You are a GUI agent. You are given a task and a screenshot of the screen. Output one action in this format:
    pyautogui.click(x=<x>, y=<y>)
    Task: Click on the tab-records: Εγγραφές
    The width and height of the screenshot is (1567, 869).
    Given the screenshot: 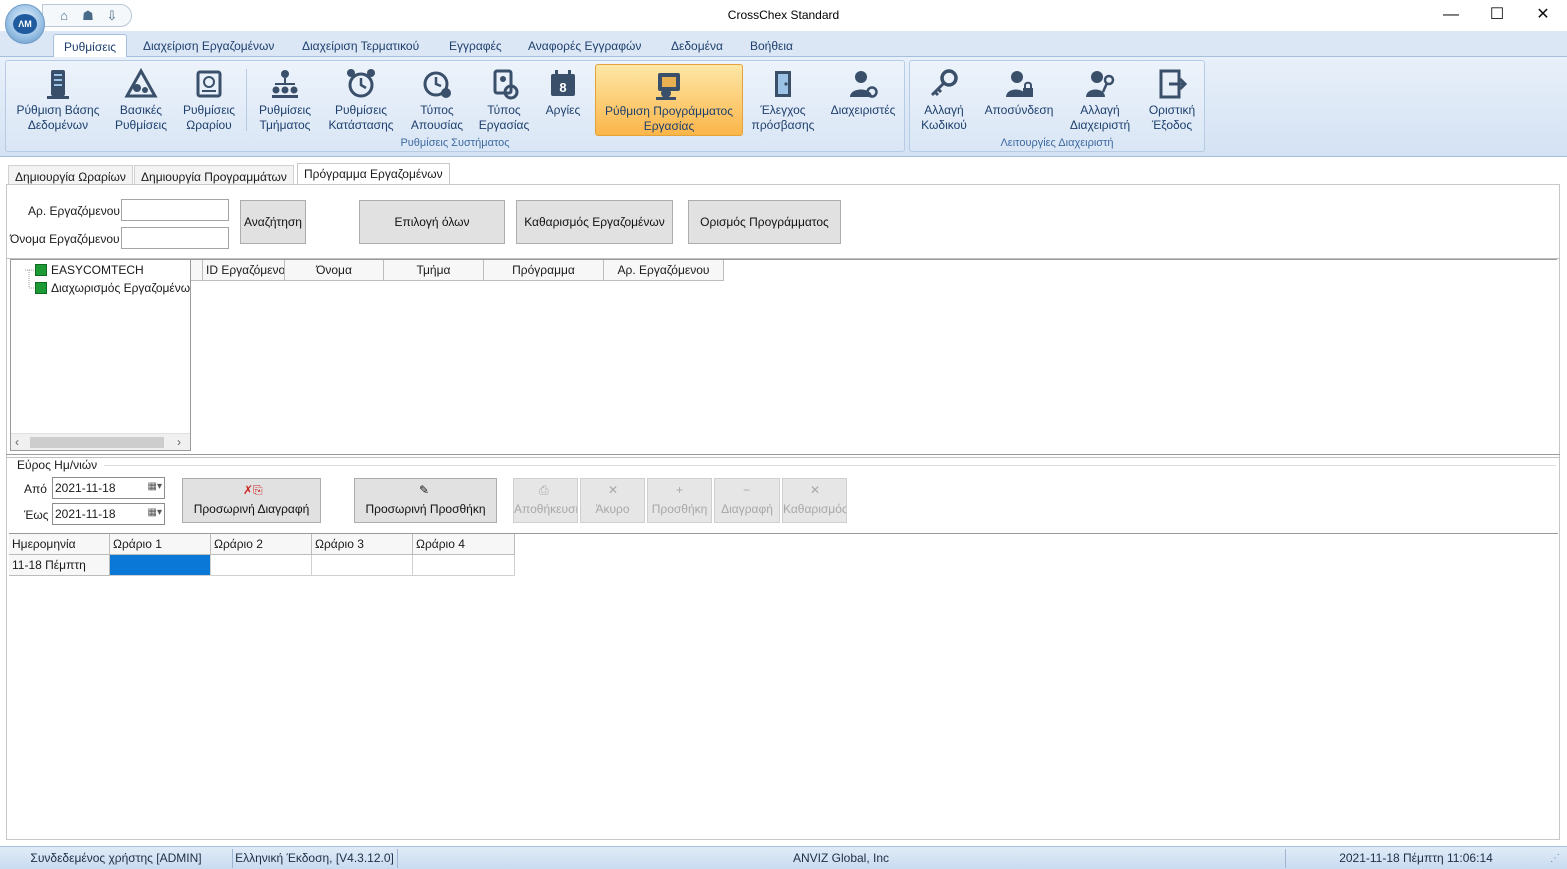 What is the action you would take?
    pyautogui.click(x=475, y=46)
    